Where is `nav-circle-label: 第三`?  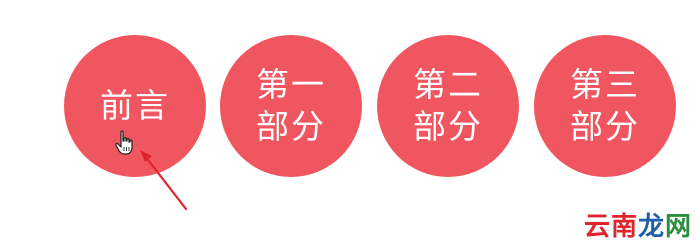
nav-circle-label: 第三 is located at coordinates (605, 84).